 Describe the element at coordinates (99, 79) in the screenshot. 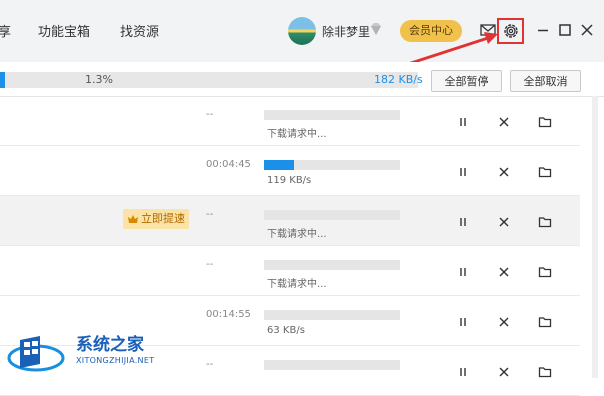

I see `overall-progress-percent: 1.3%` at that location.